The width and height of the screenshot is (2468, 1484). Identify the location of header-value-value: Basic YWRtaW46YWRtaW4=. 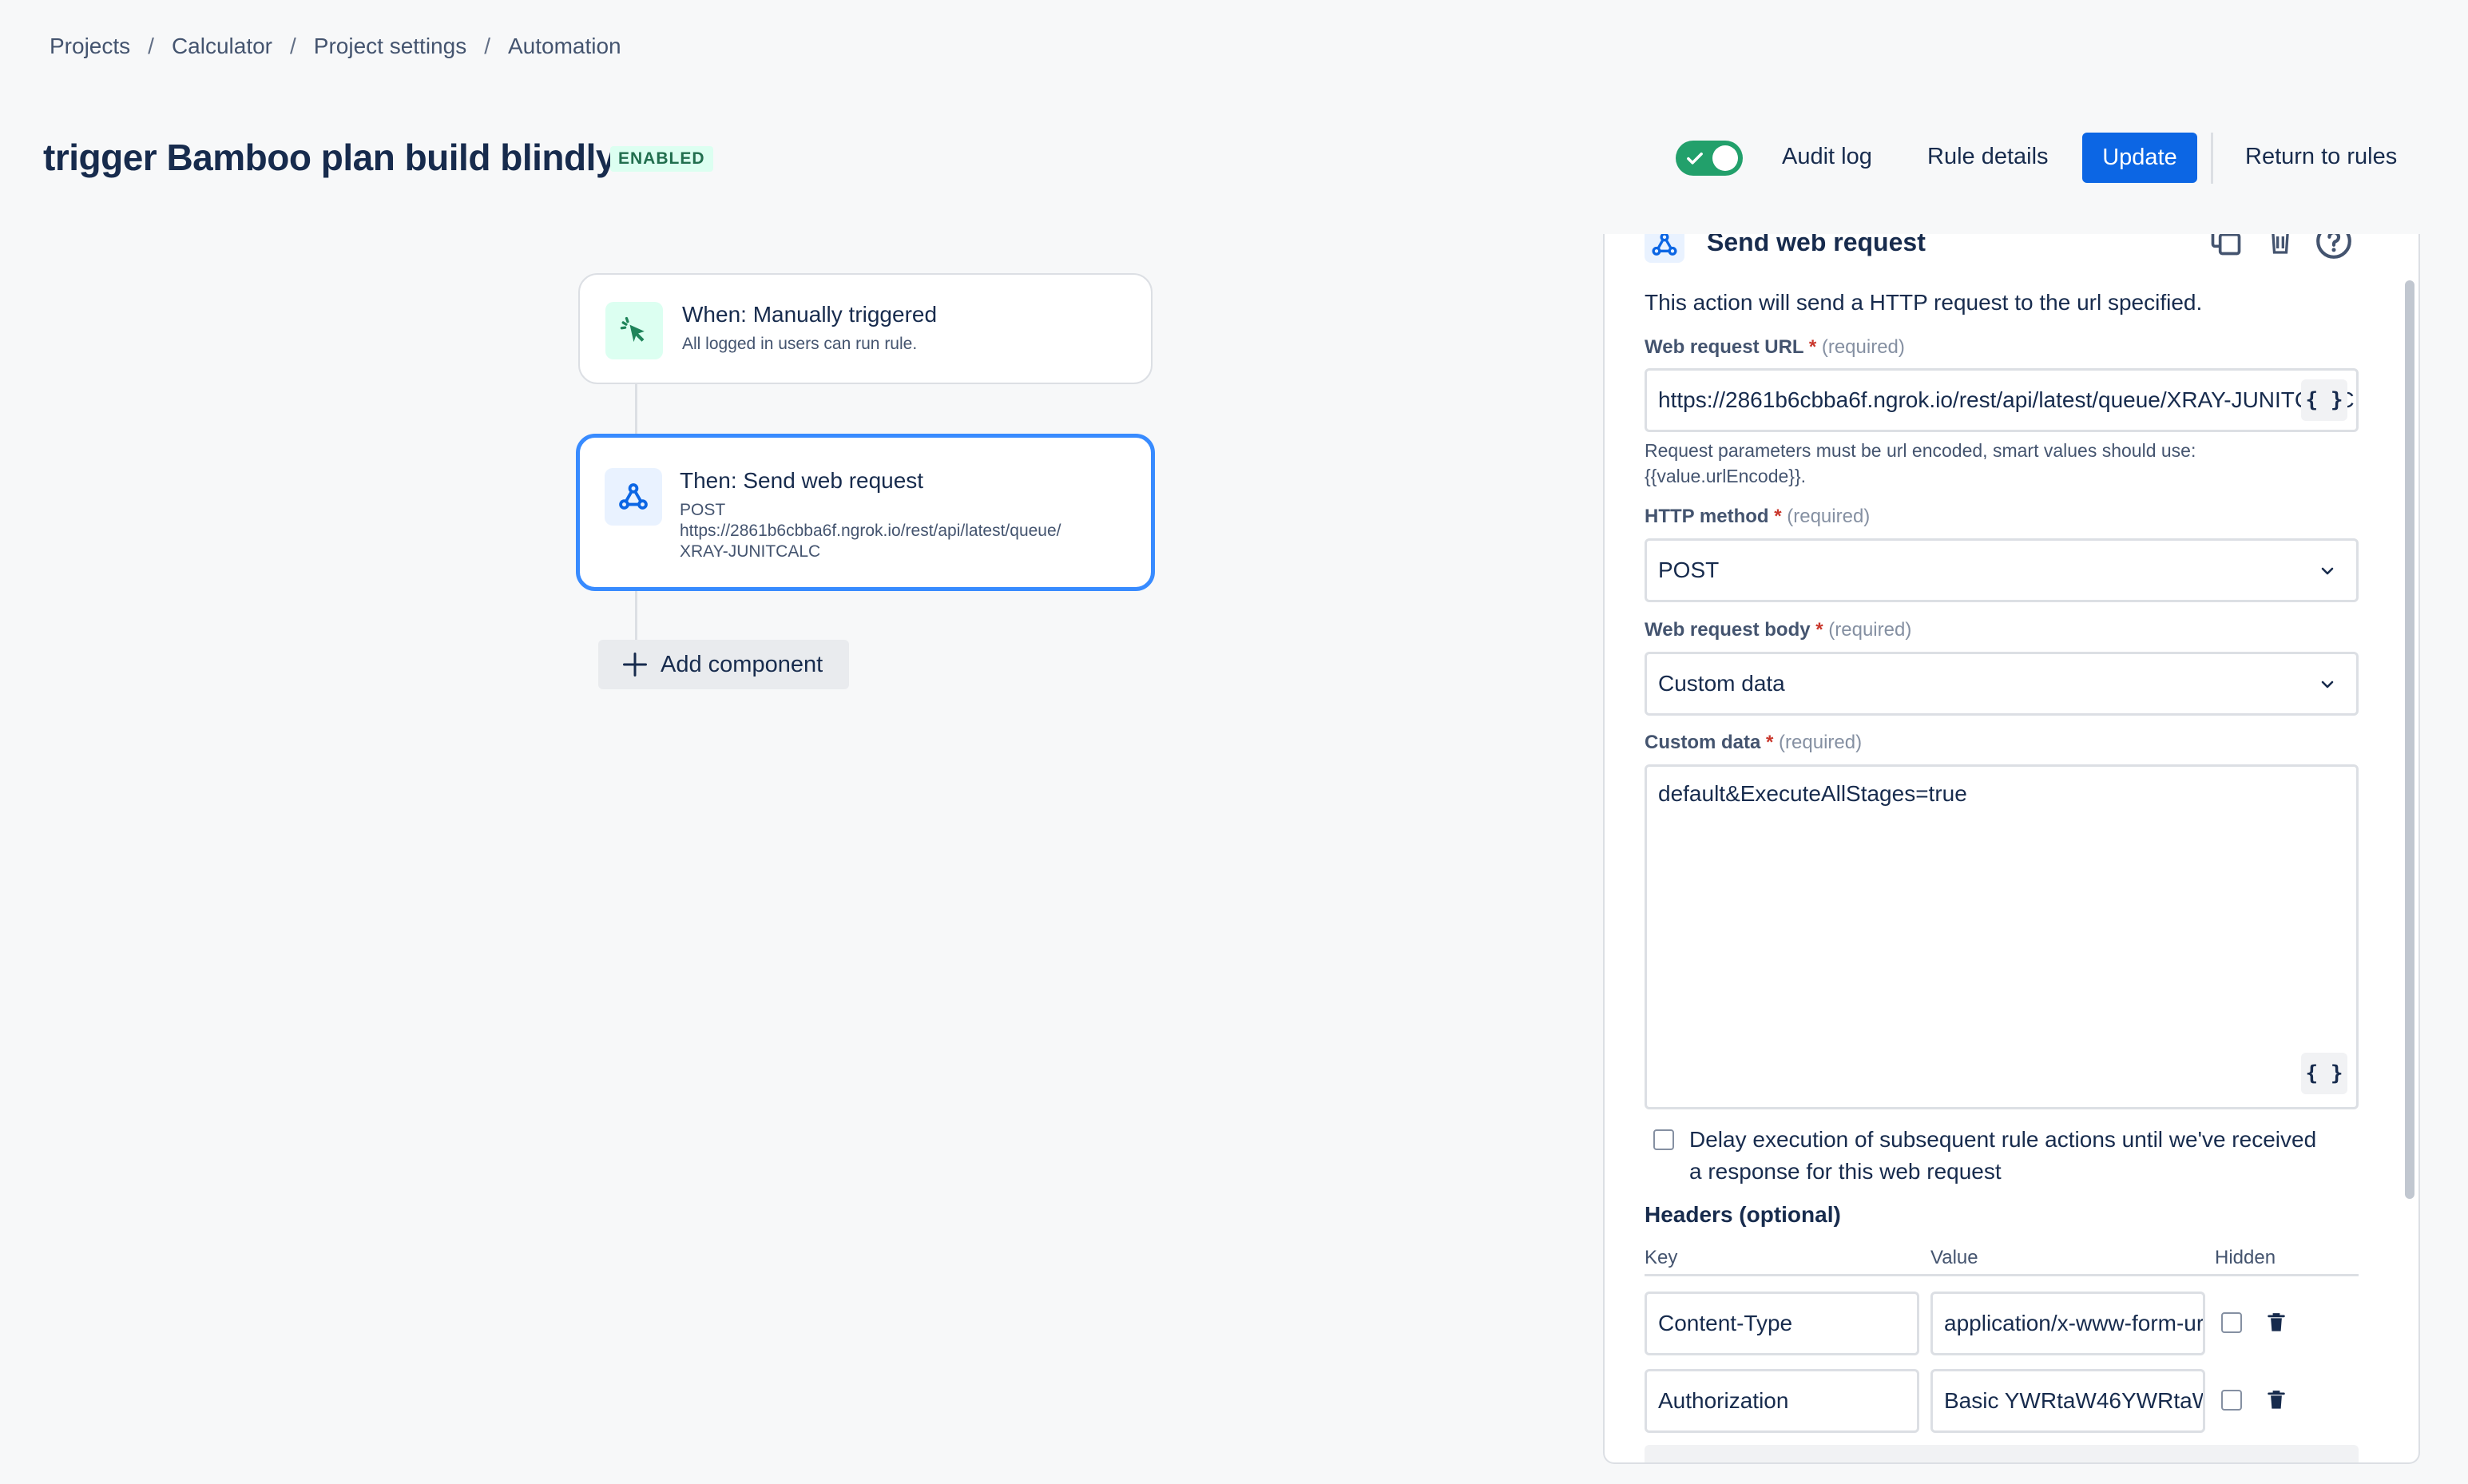
(2073, 1400).